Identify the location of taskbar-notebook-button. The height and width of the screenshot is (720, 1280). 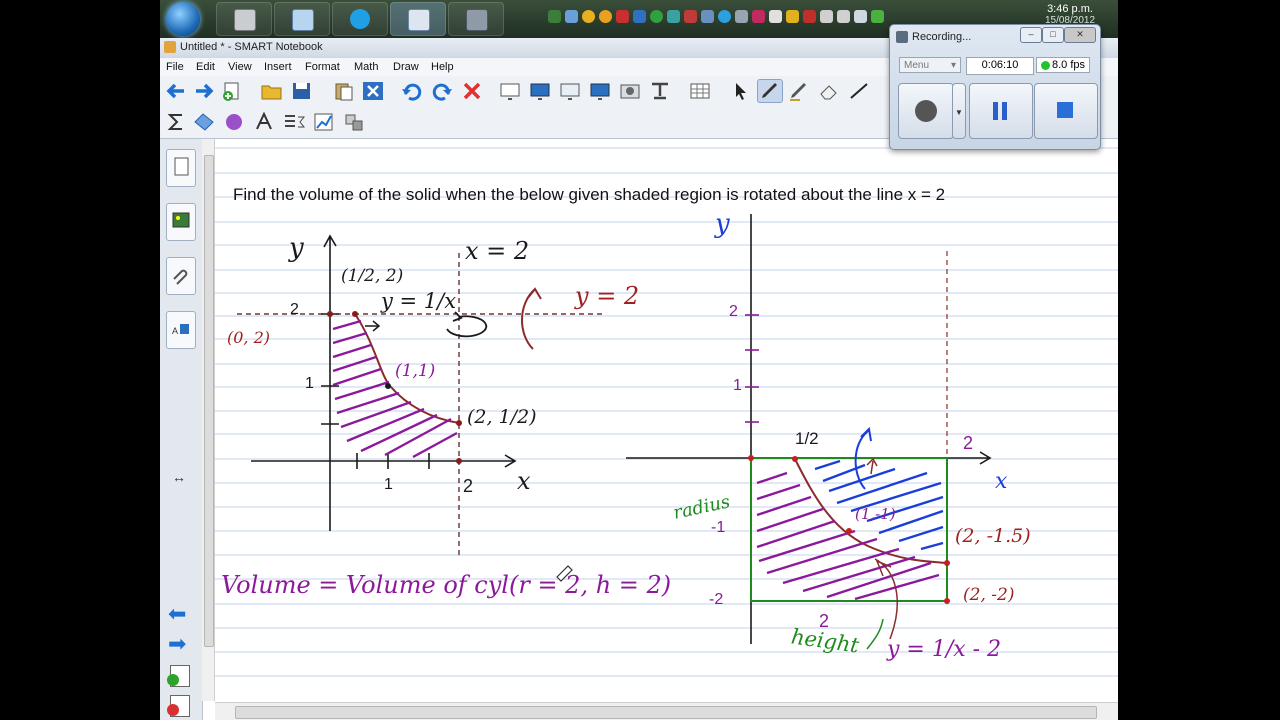
(418, 19).